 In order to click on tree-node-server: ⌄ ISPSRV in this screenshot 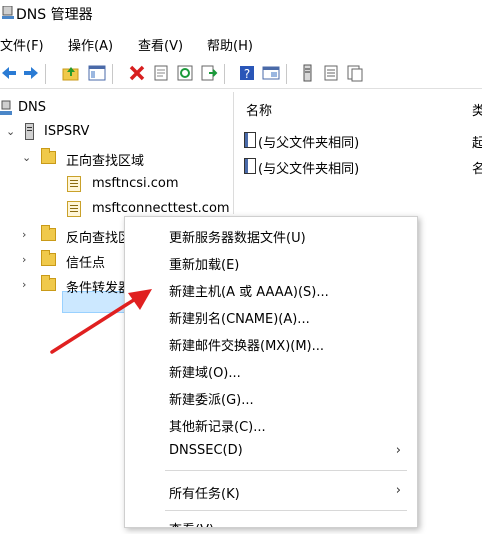, I will do `click(115, 133)`.